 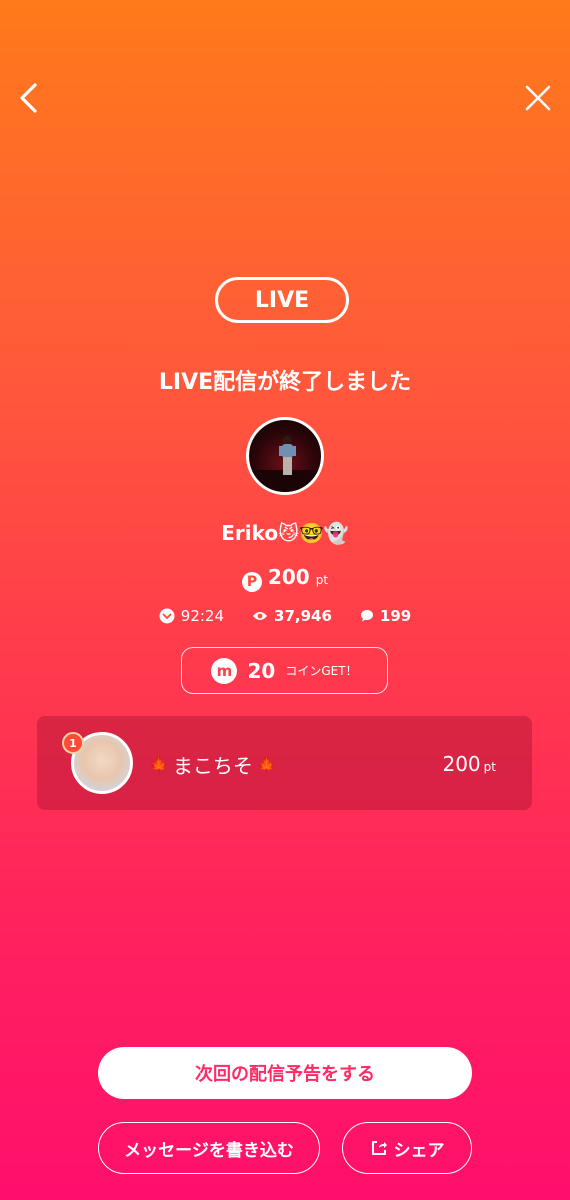 I want to click on streamer-name: Eriko😼🤓👻, so click(x=285, y=533).